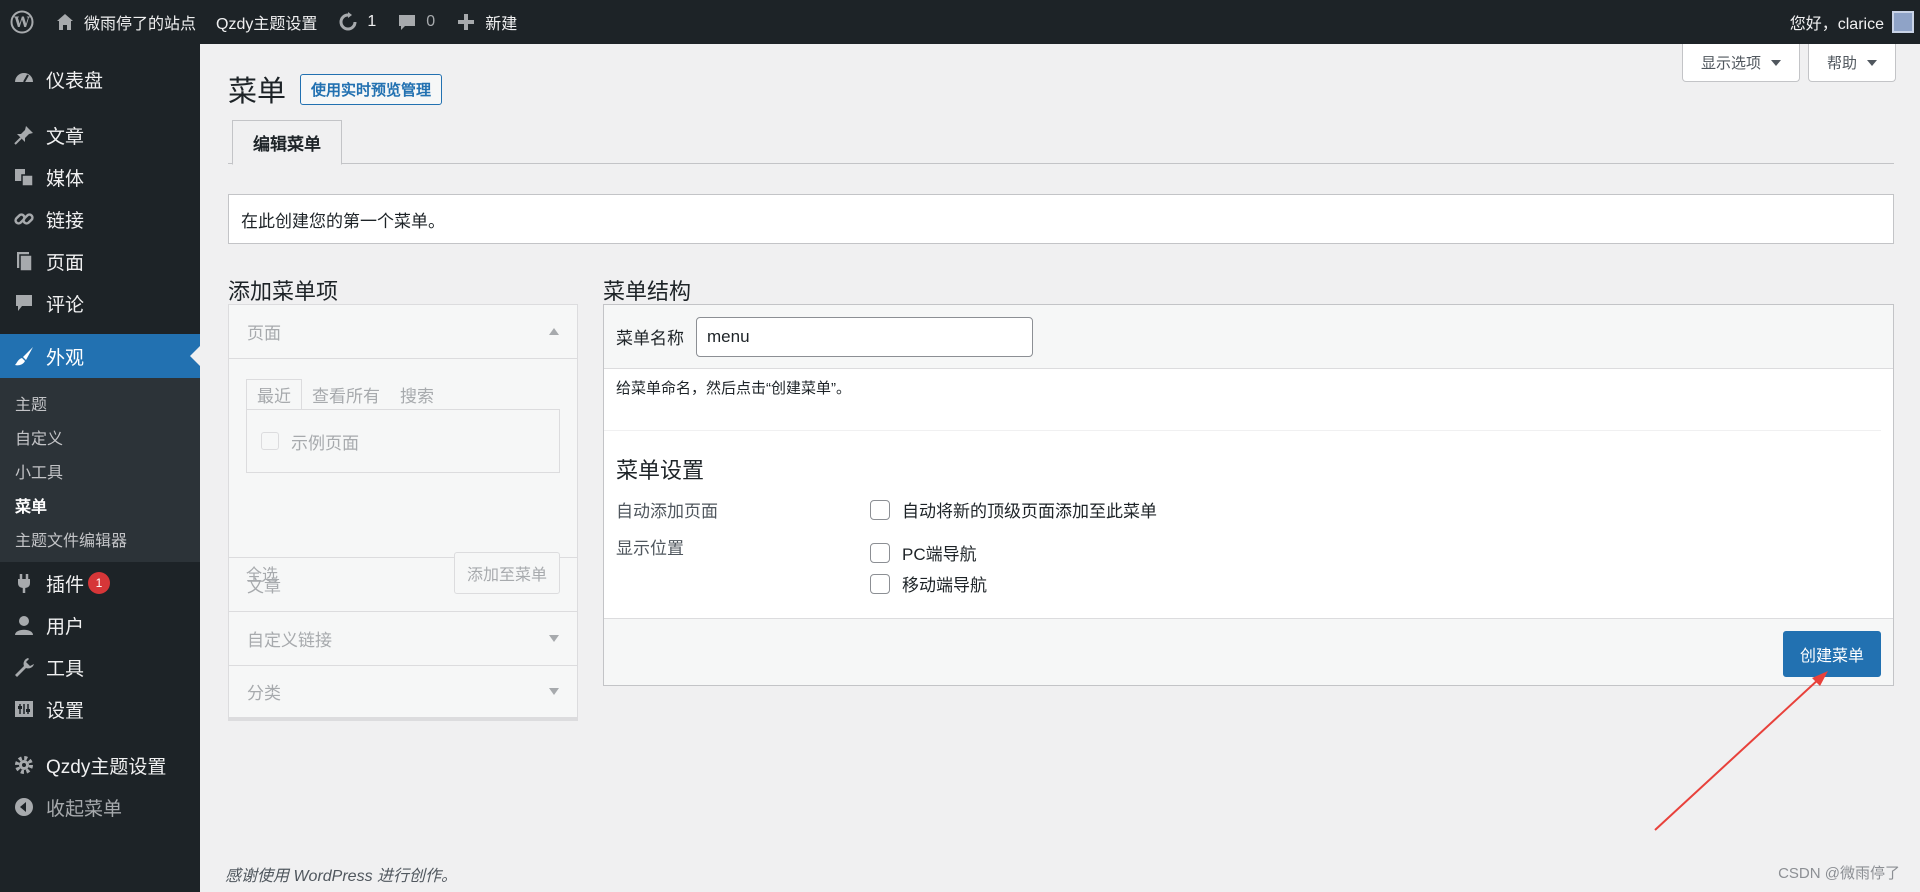 Image resolution: width=1920 pixels, height=892 pixels. I want to click on page-icon, so click(24, 261).